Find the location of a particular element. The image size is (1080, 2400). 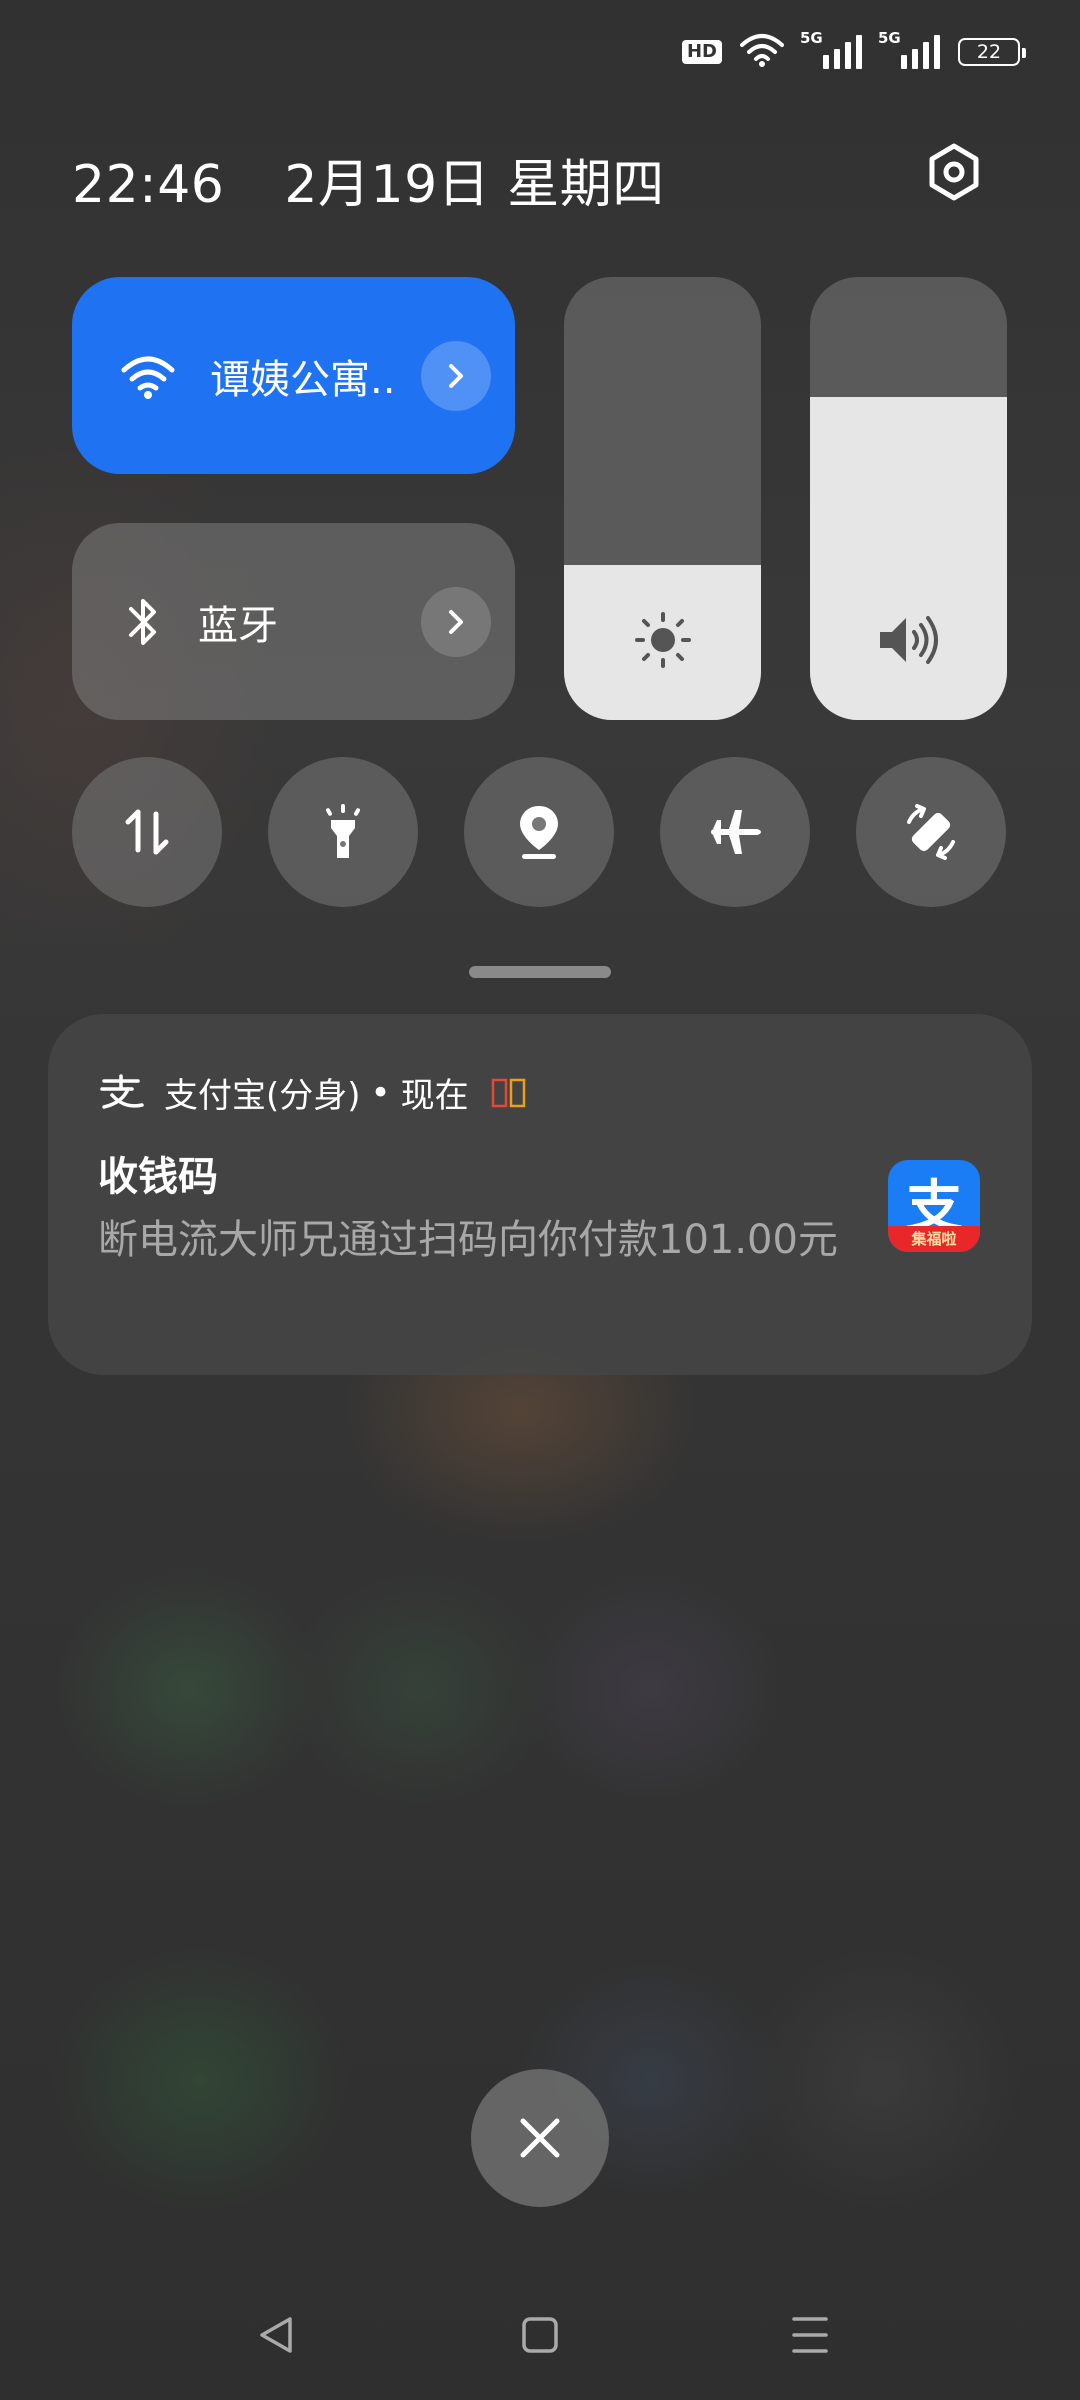

nav-back-button is located at coordinates (276, 2335).